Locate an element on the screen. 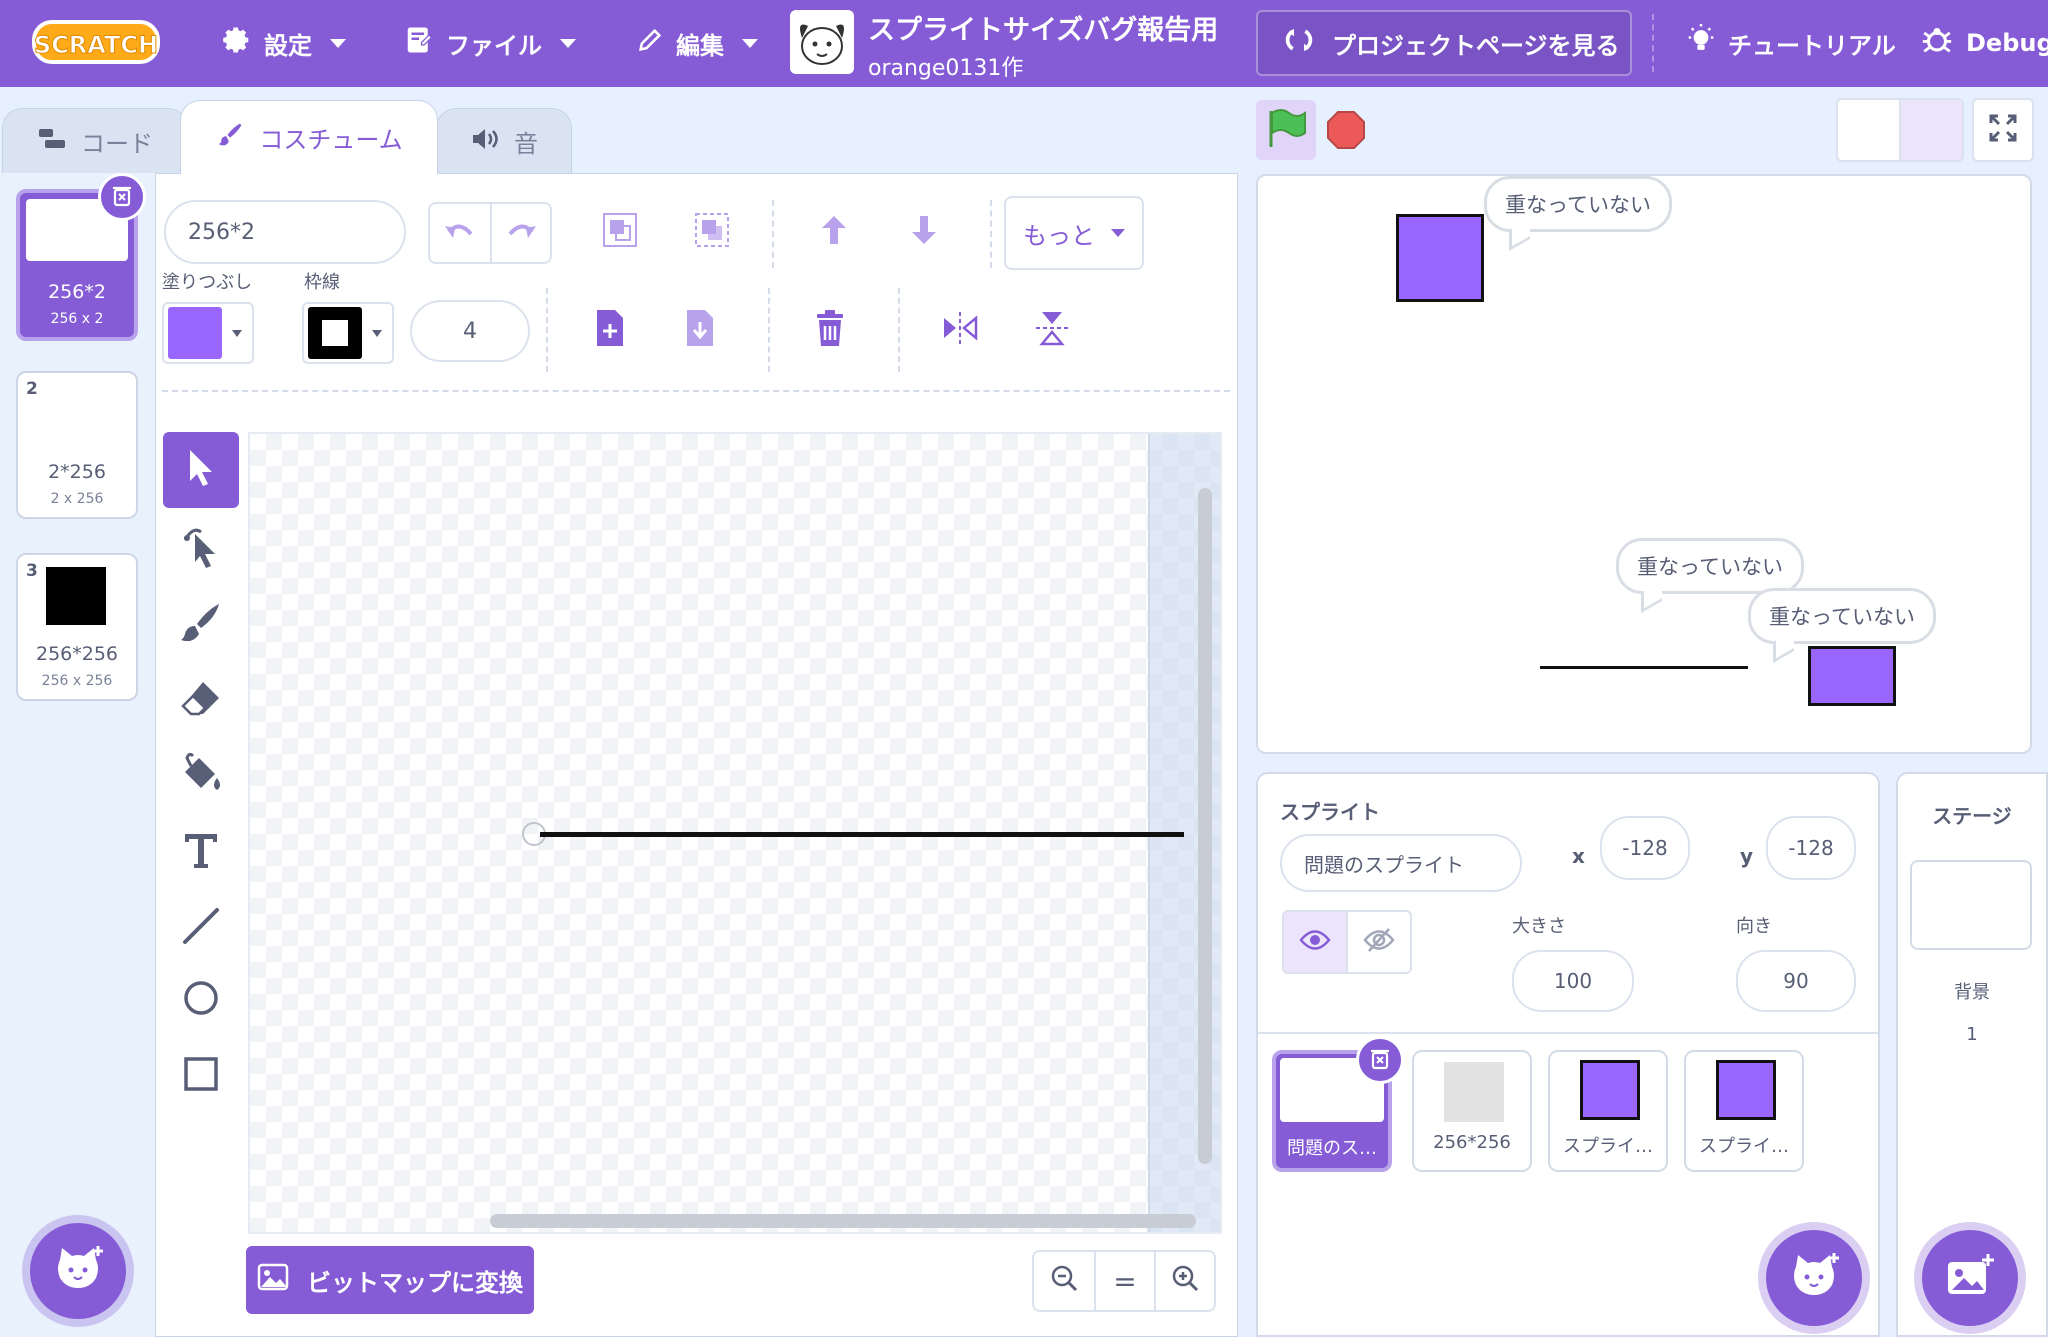 Image resolution: width=2048 pixels, height=1337 pixels. copy-button is located at coordinates (610, 330).